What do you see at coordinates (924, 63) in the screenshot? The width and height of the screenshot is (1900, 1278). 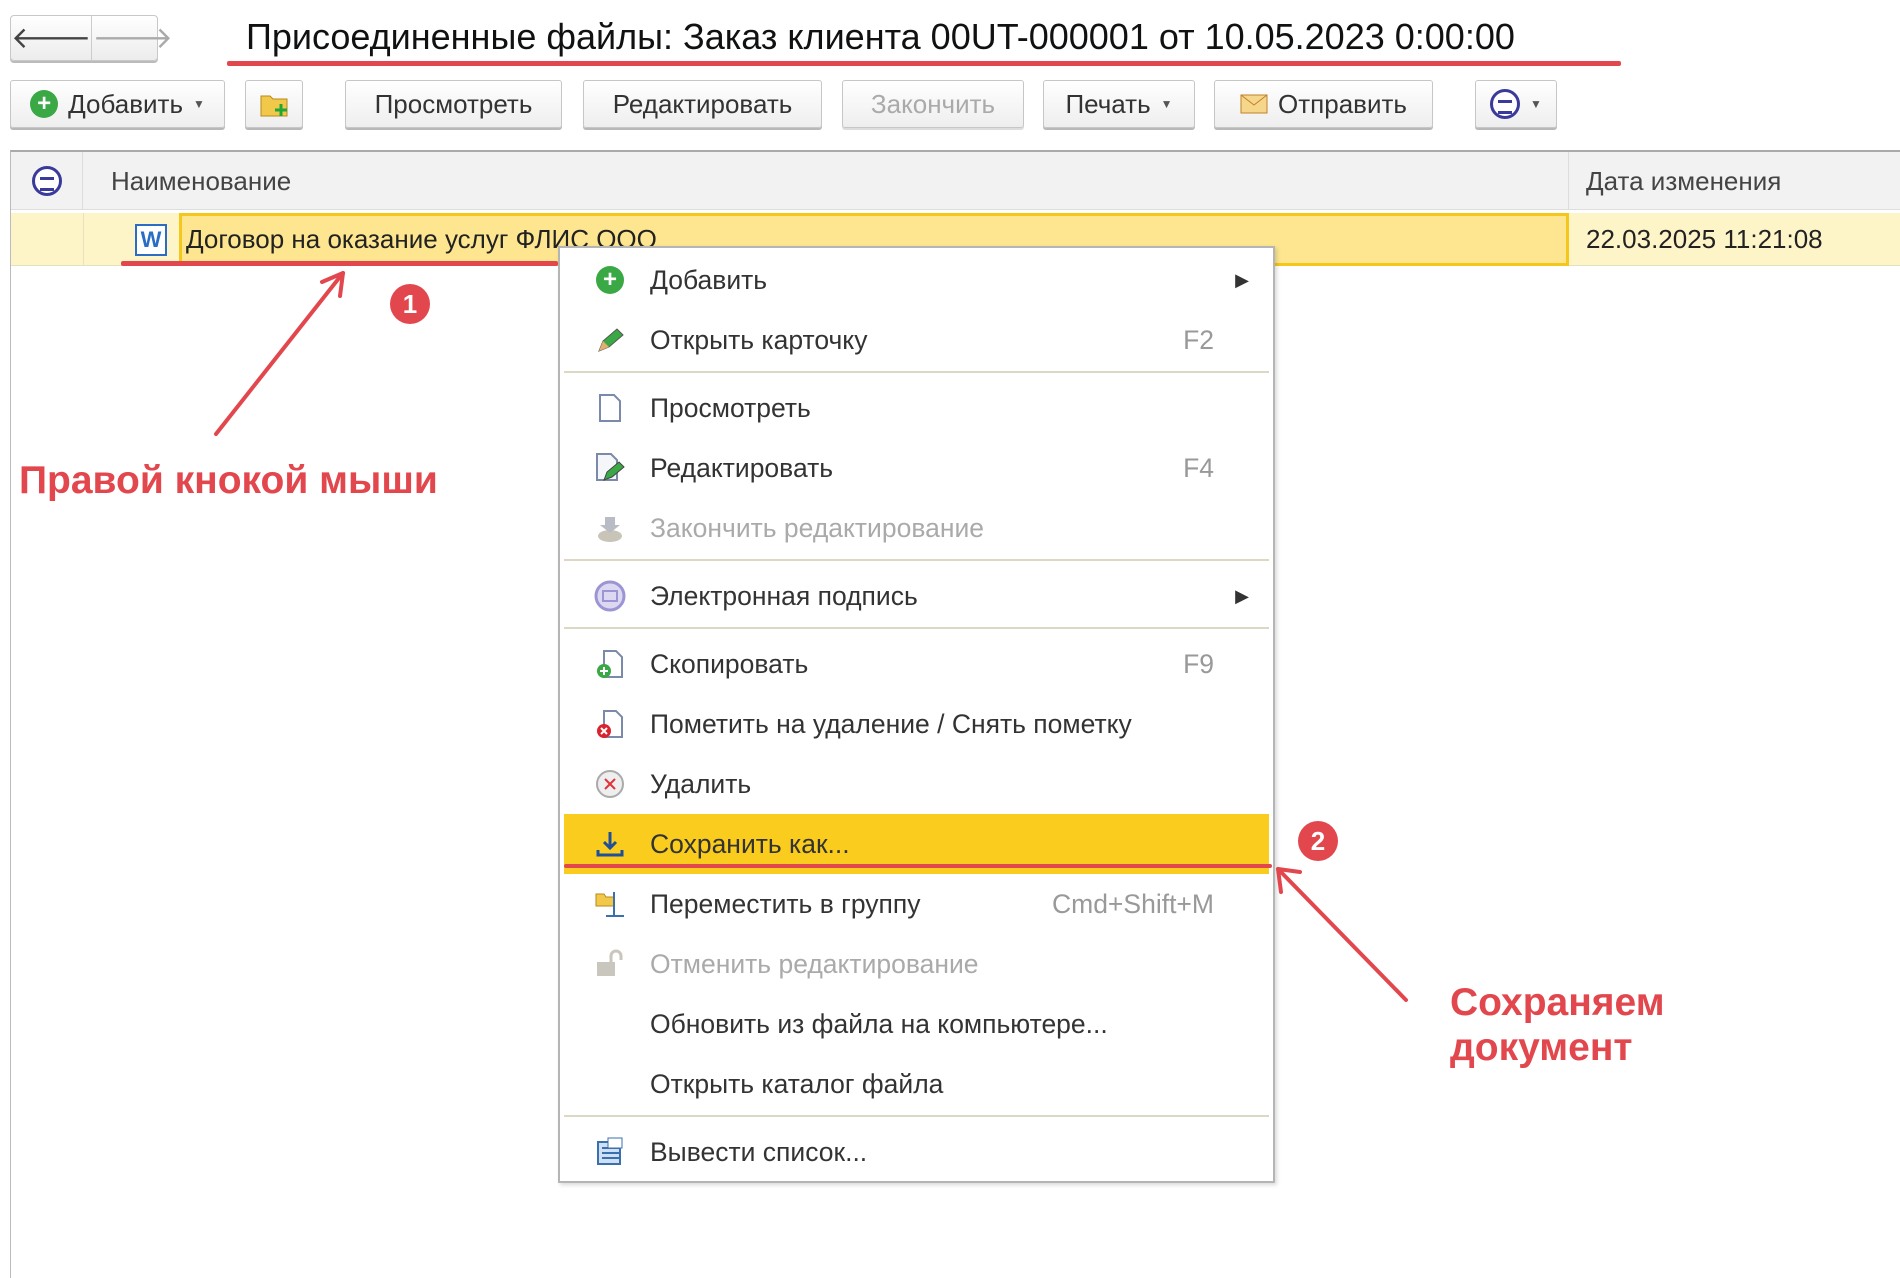 I see `title-underline-annotation` at bounding box center [924, 63].